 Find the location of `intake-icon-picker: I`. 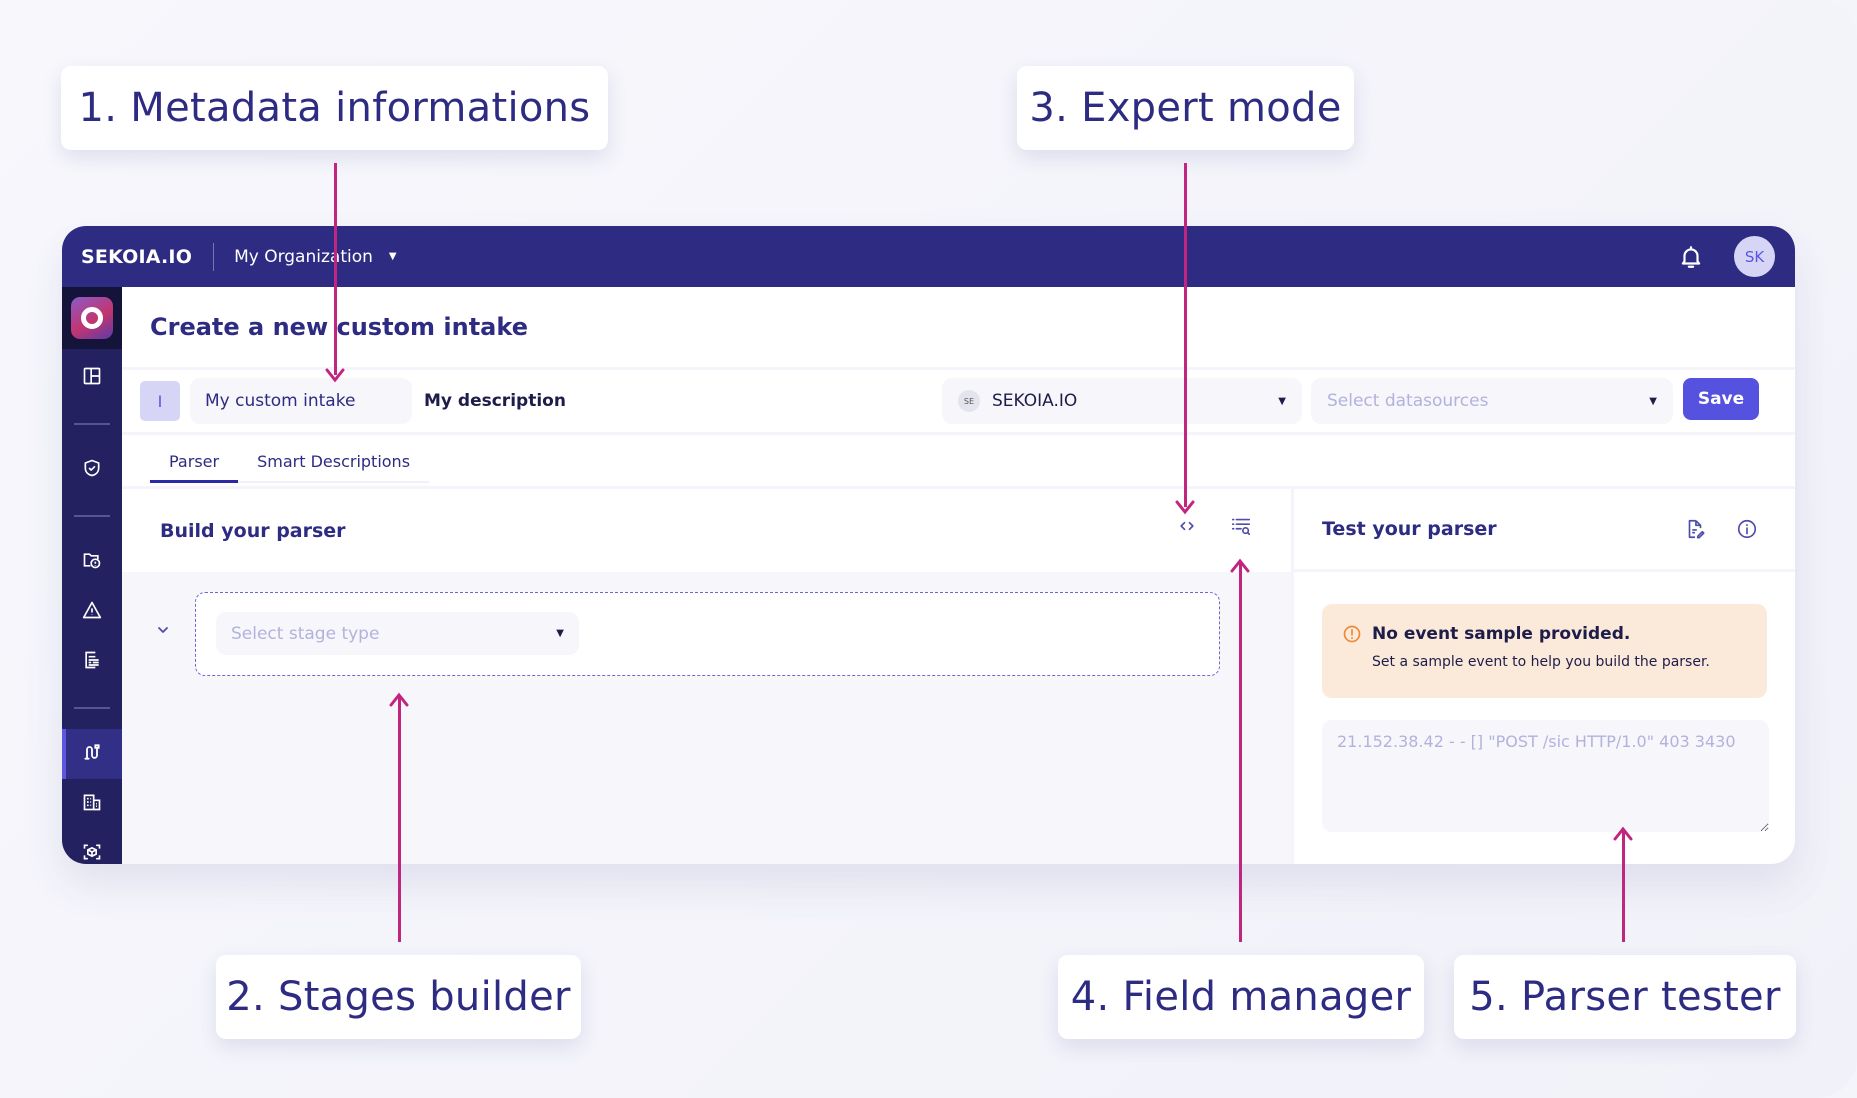

intake-icon-picker: I is located at coordinates (160, 401).